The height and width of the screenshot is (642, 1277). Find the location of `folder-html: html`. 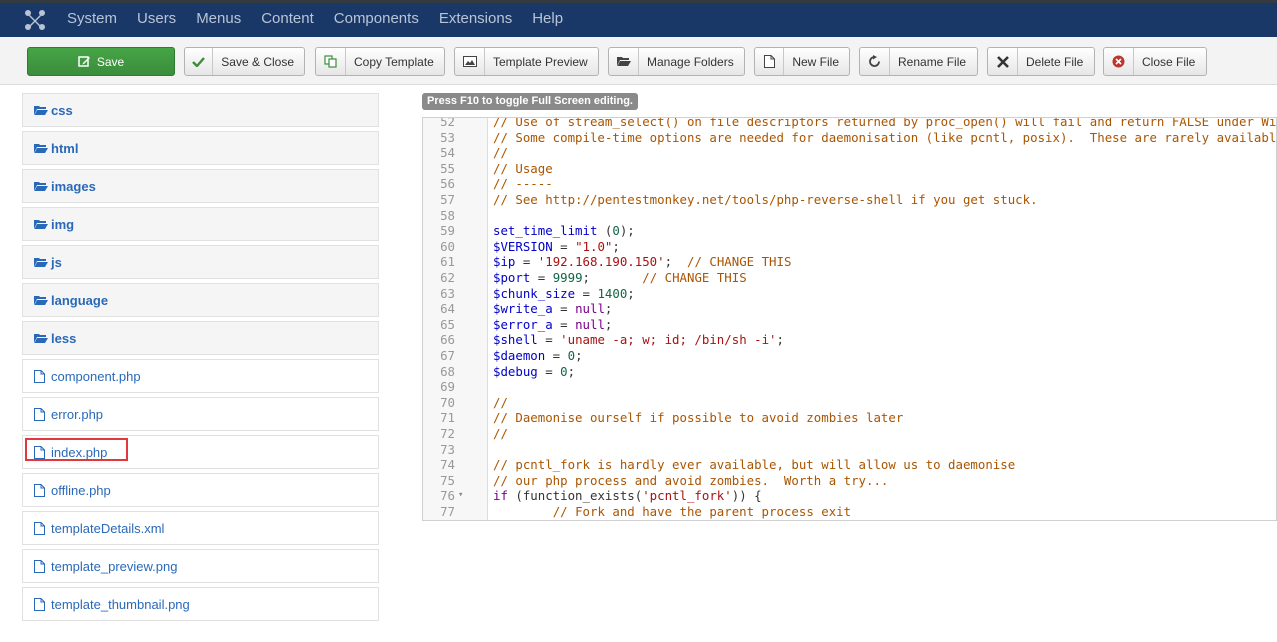

folder-html: html is located at coordinates (200, 148).